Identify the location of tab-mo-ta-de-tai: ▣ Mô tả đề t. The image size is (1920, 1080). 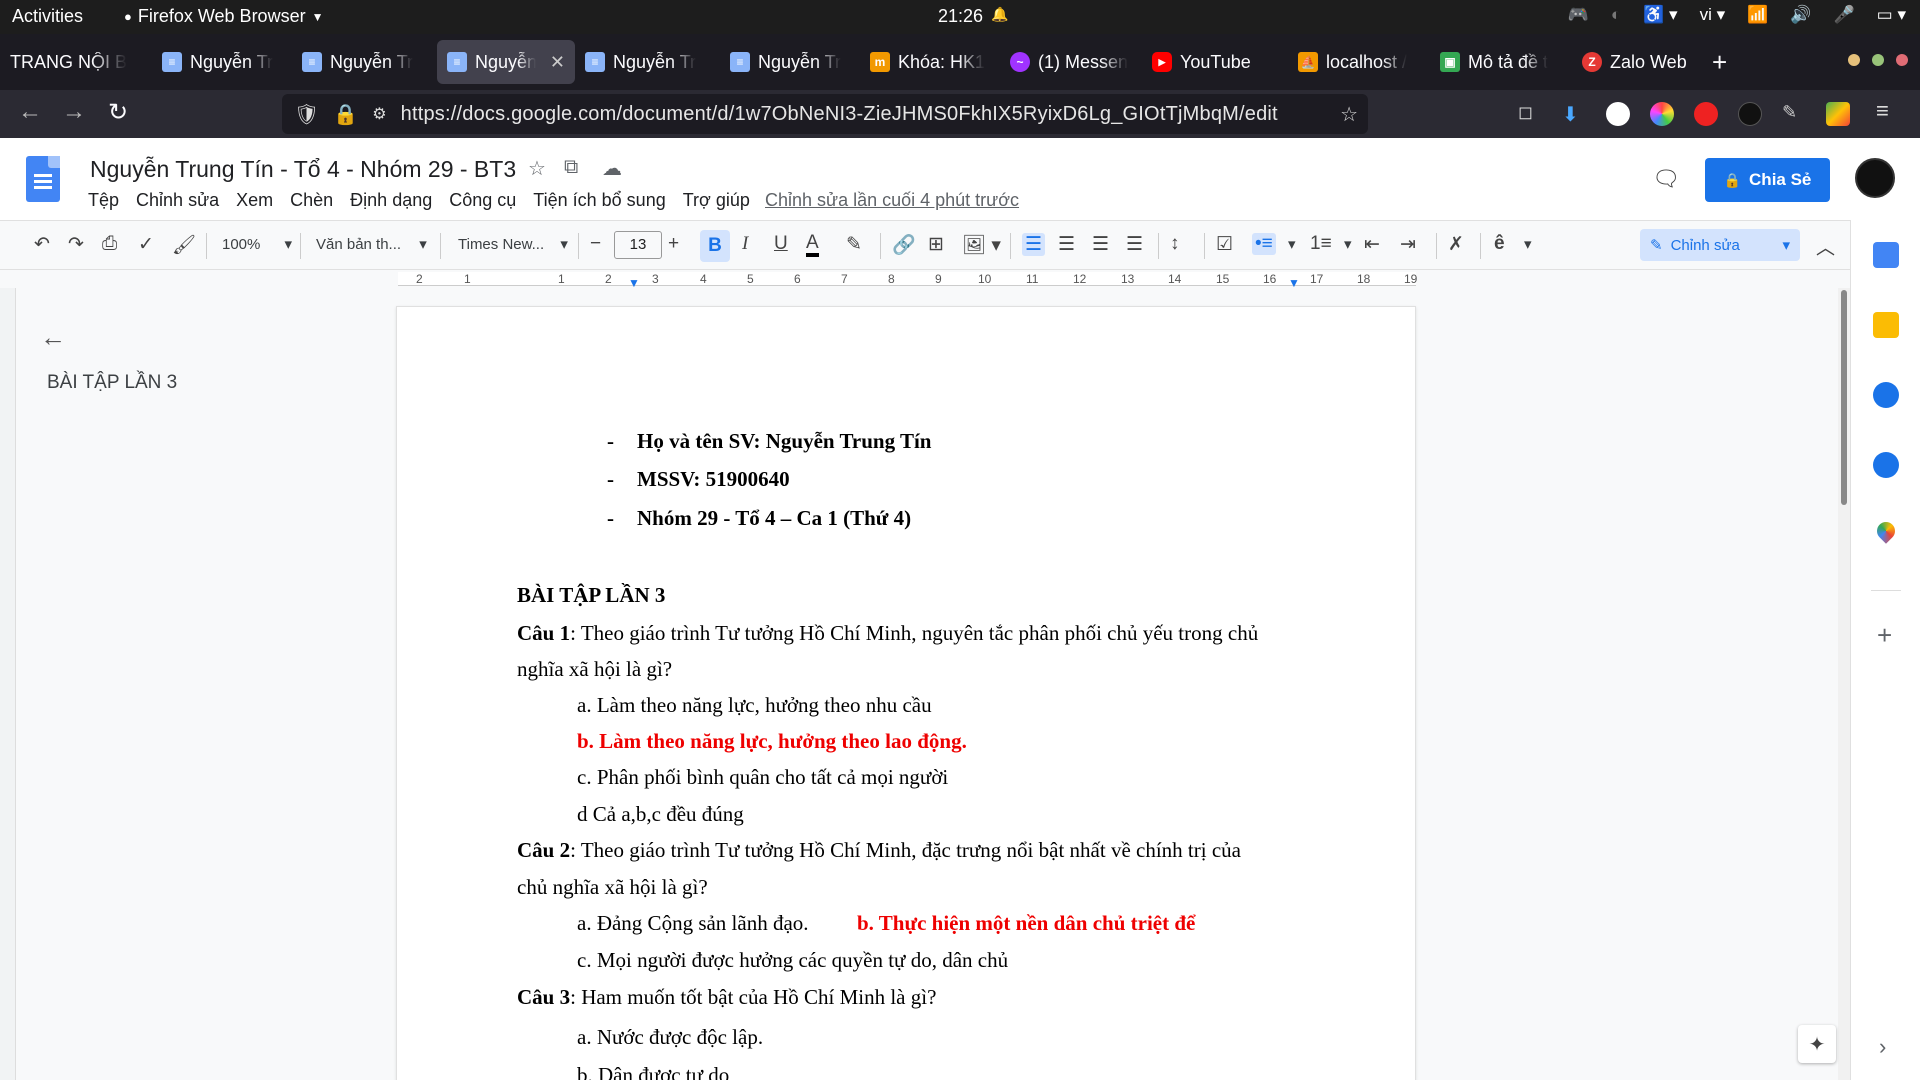
(1501, 62).